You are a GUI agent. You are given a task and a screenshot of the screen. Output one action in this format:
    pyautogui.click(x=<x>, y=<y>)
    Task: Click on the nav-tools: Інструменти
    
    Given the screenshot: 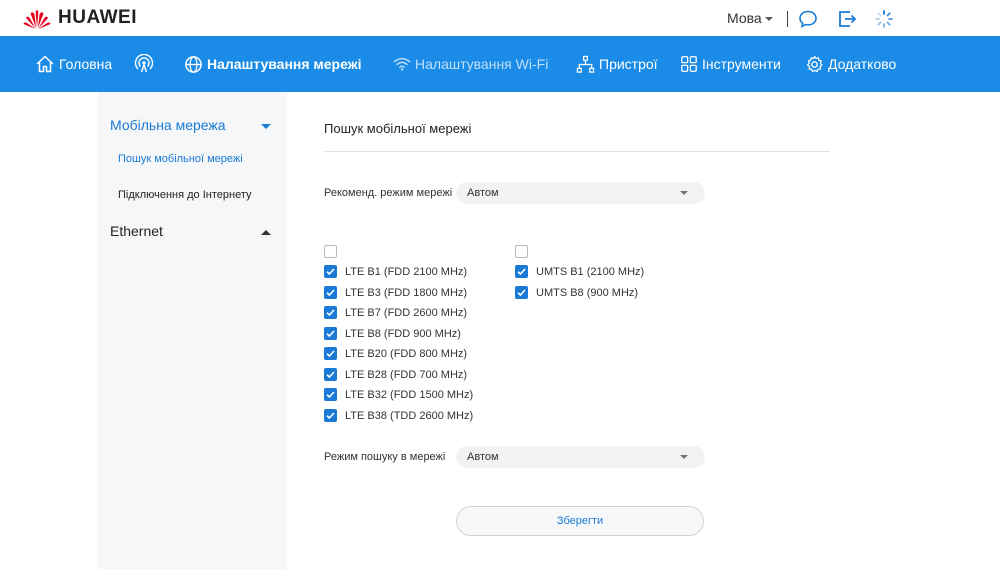 What is the action you would take?
    pyautogui.click(x=730, y=64)
    